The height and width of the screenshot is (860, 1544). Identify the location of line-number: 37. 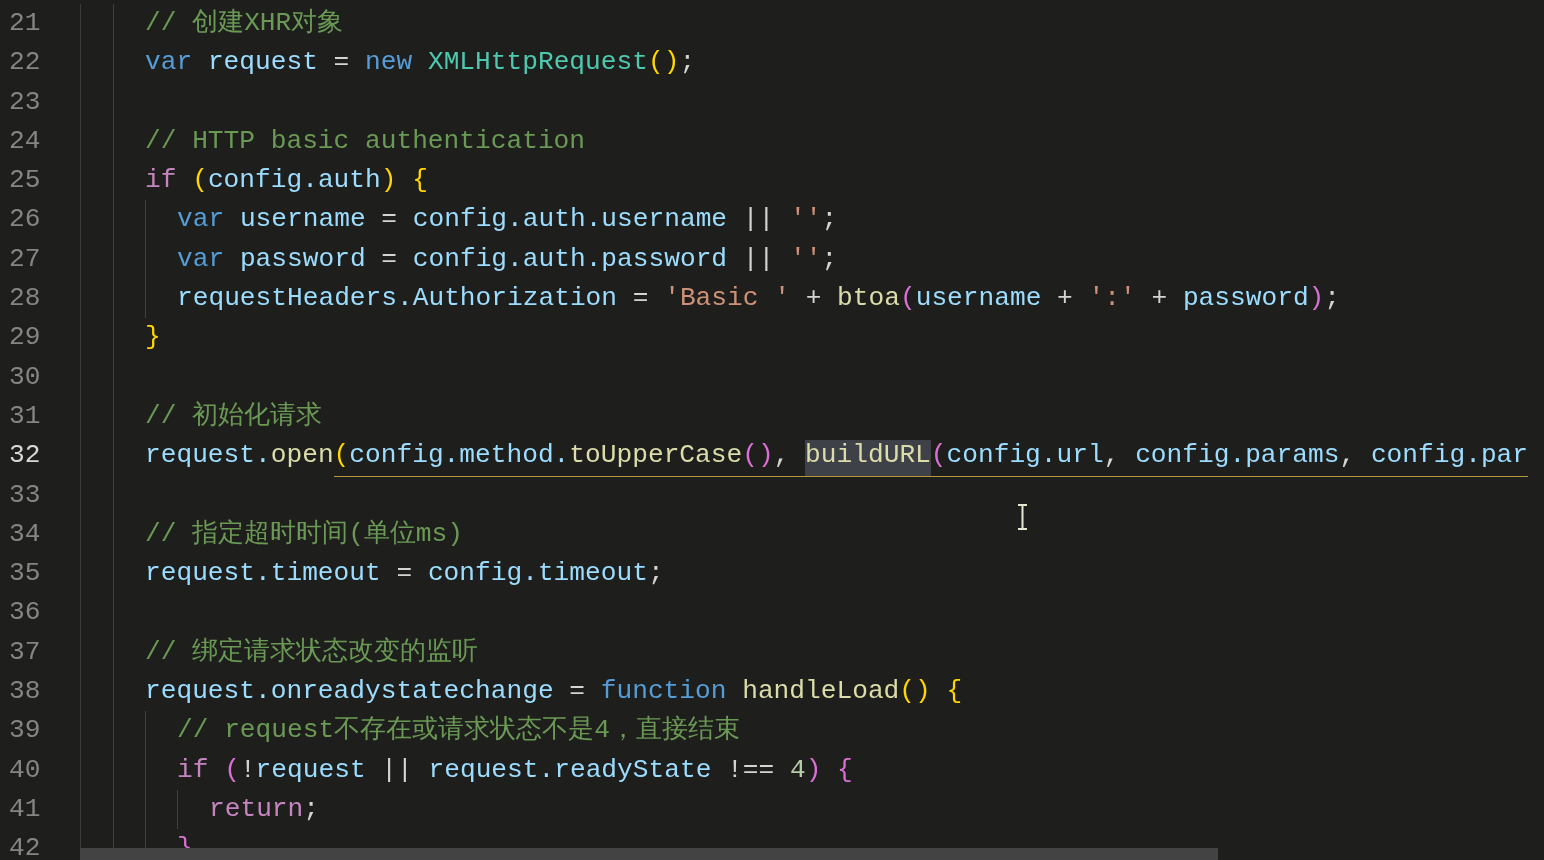
(25, 652).